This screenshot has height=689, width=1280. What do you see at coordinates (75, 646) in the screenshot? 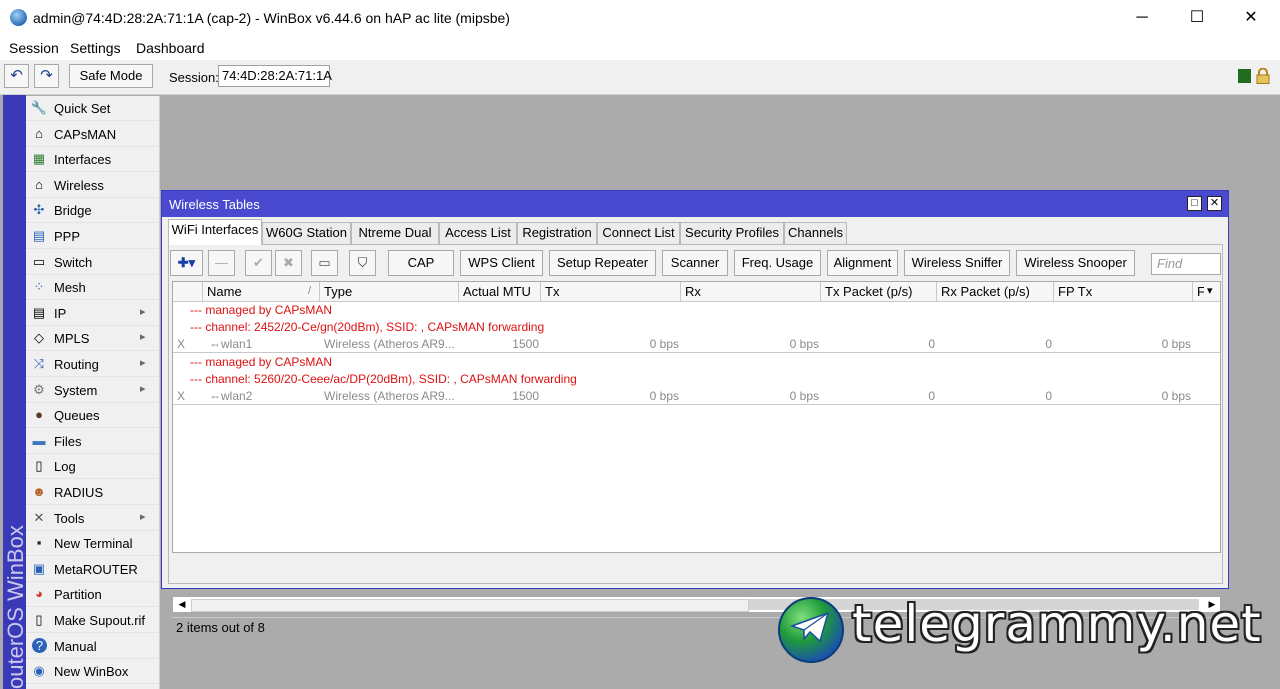
I see `sidebar-item-label: Manual` at bounding box center [75, 646].